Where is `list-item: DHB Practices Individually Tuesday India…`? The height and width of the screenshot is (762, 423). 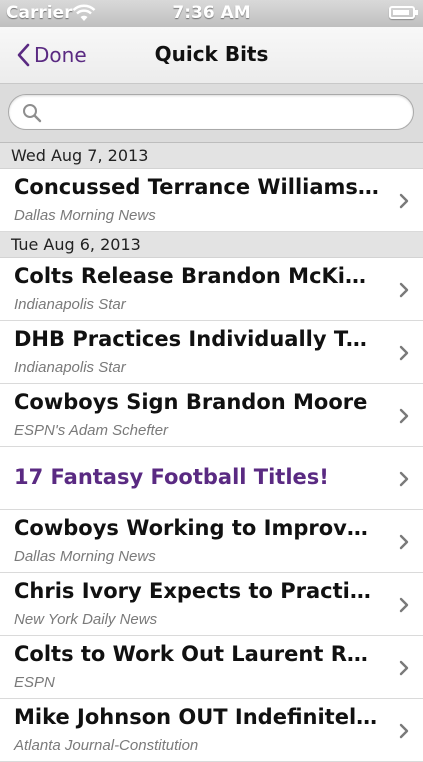 list-item: DHB Practices Individually Tuesday India… is located at coordinates (211, 352).